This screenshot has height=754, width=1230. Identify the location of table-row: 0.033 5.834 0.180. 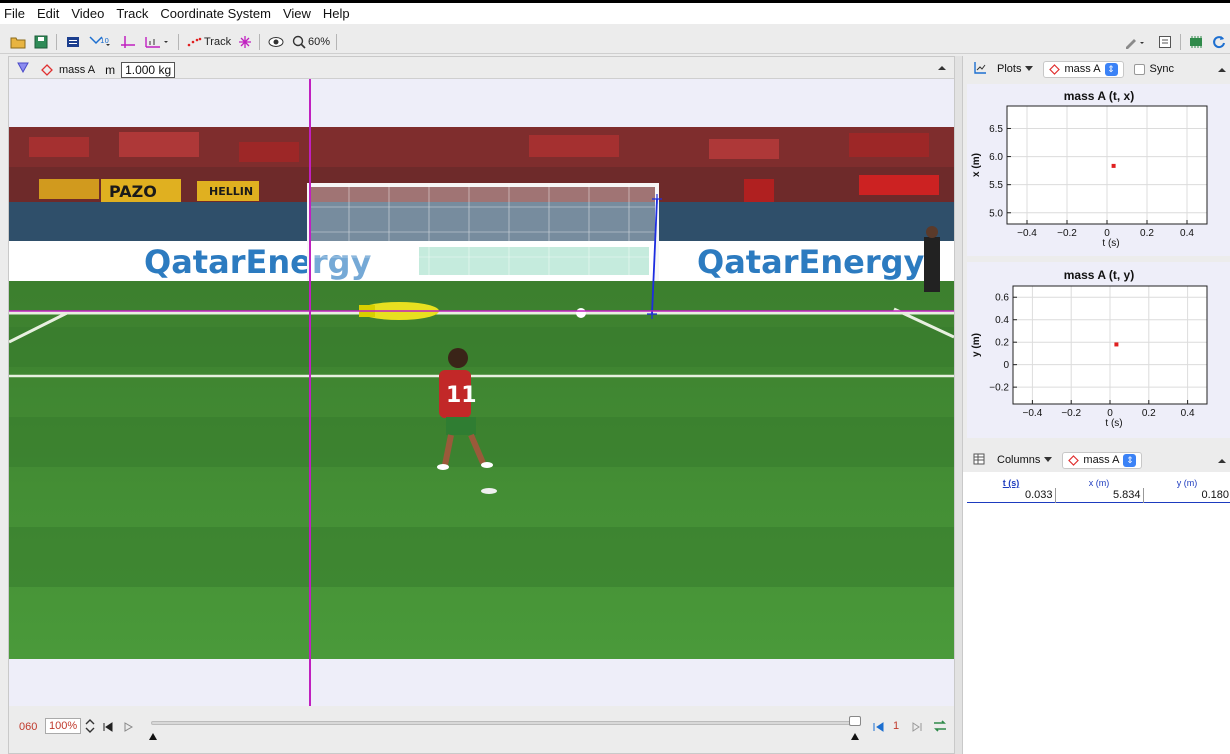
(1098, 495).